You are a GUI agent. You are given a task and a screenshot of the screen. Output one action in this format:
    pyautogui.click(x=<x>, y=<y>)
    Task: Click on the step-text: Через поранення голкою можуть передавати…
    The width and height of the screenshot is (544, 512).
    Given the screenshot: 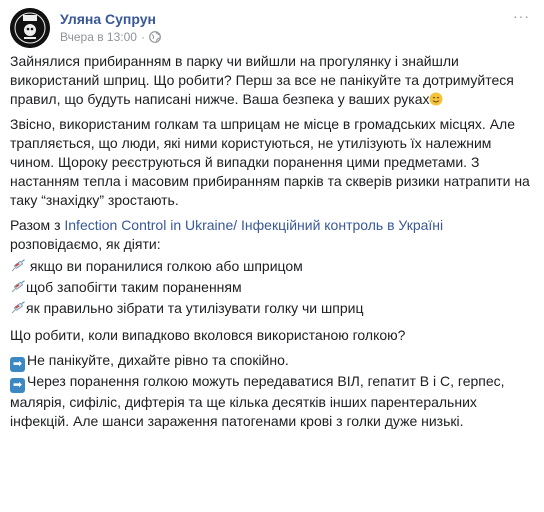 What is the action you would take?
    pyautogui.click(x=257, y=401)
    